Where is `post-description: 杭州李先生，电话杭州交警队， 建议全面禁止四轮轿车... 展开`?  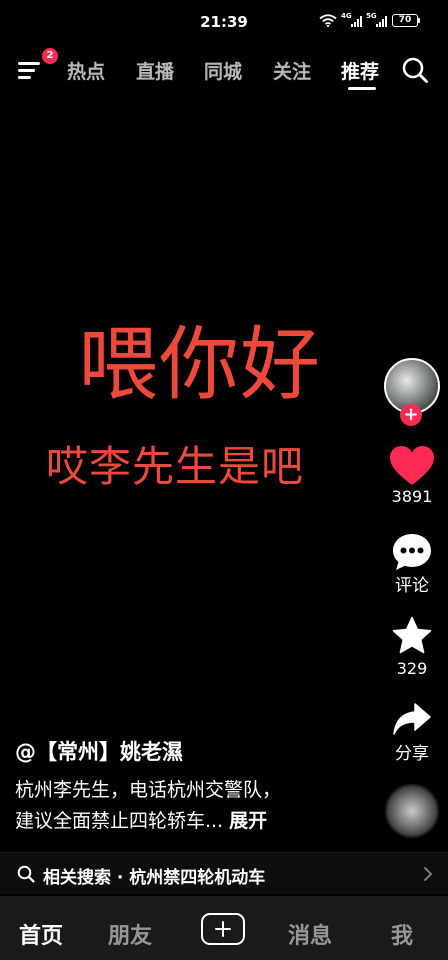 post-description: 杭州李先生，电话杭州交警队， 建议全面禁止四轮轿车... 展开 is located at coordinates (190, 806).